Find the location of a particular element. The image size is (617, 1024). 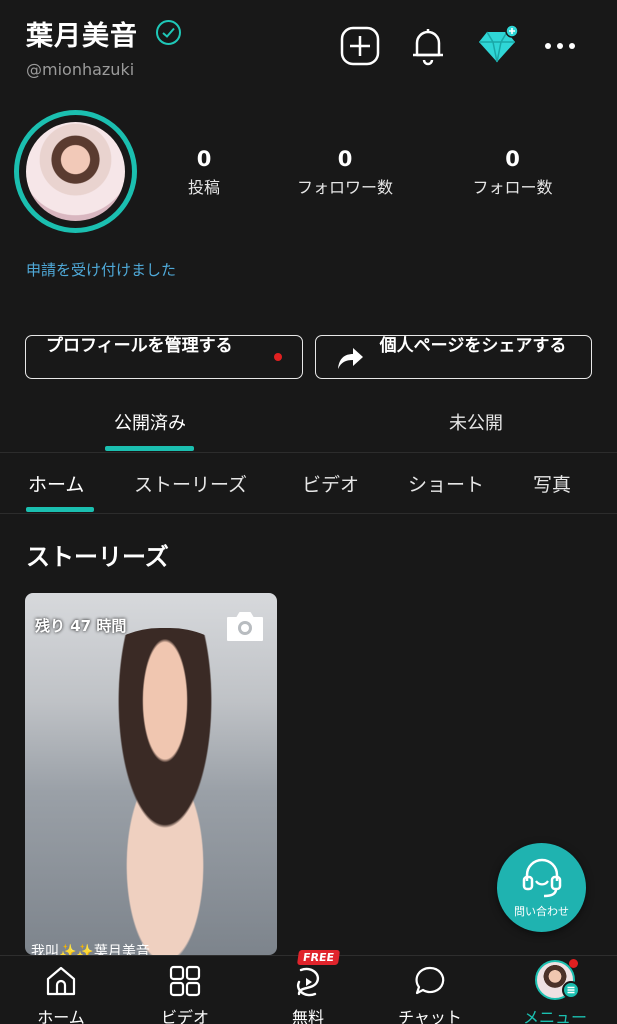

camera-icon is located at coordinates (245, 626).